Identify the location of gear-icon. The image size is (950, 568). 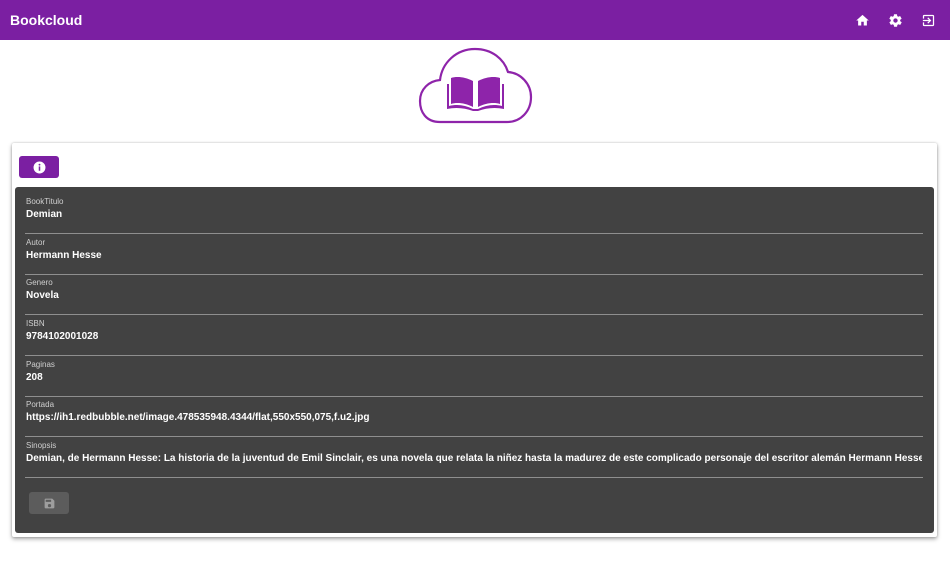
(895, 20).